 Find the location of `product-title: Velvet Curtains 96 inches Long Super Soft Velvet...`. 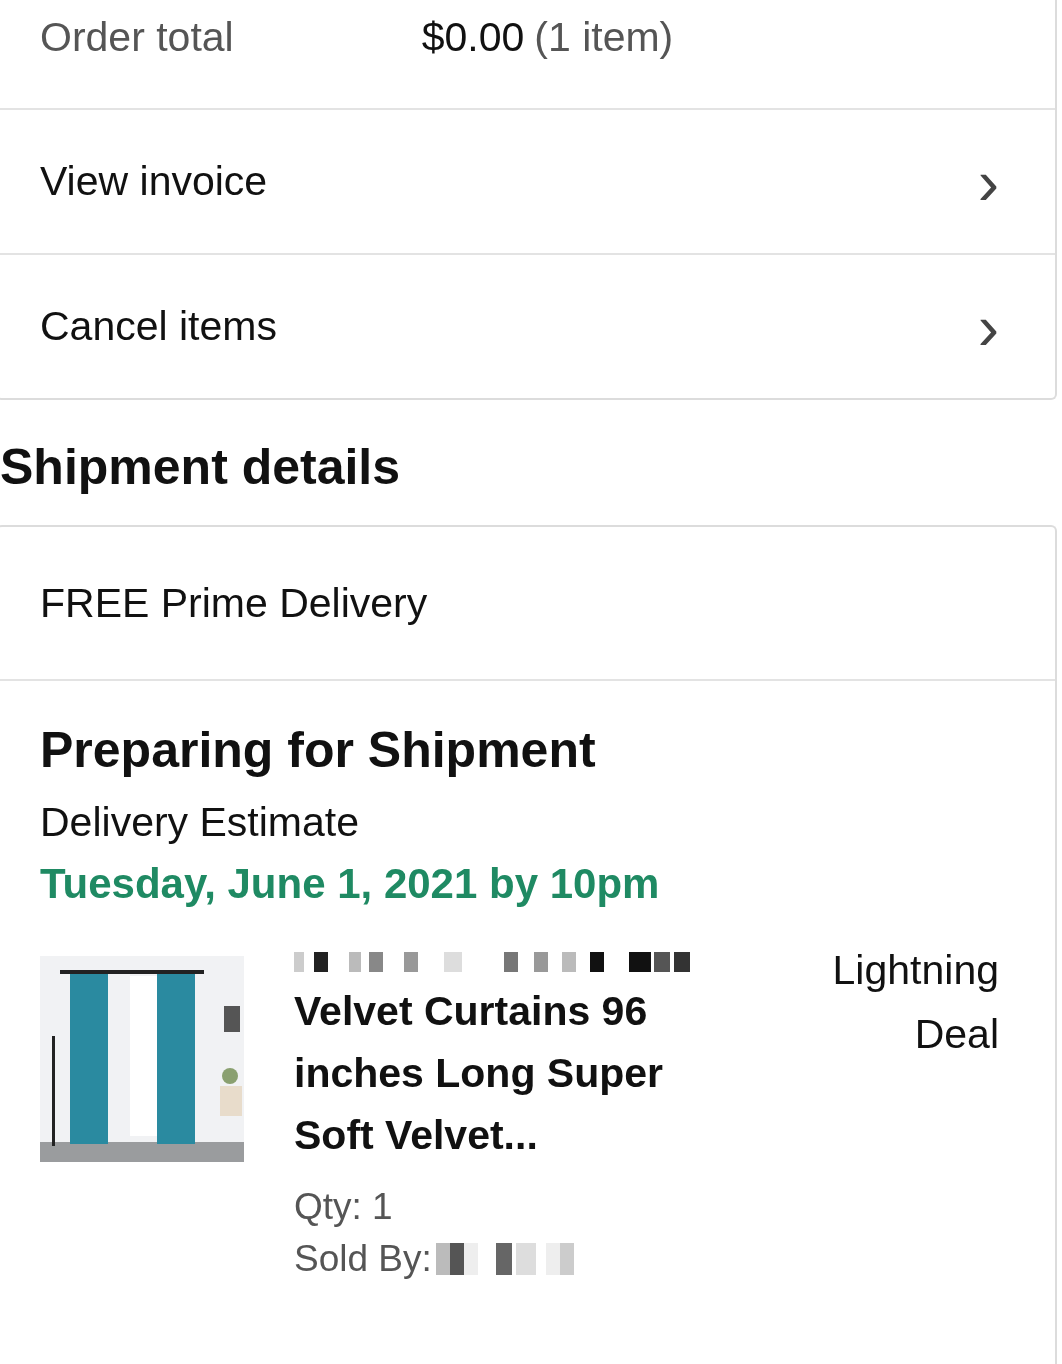

product-title: Velvet Curtains 96 inches Long Super Soft Velvet... is located at coordinates (514, 1073).